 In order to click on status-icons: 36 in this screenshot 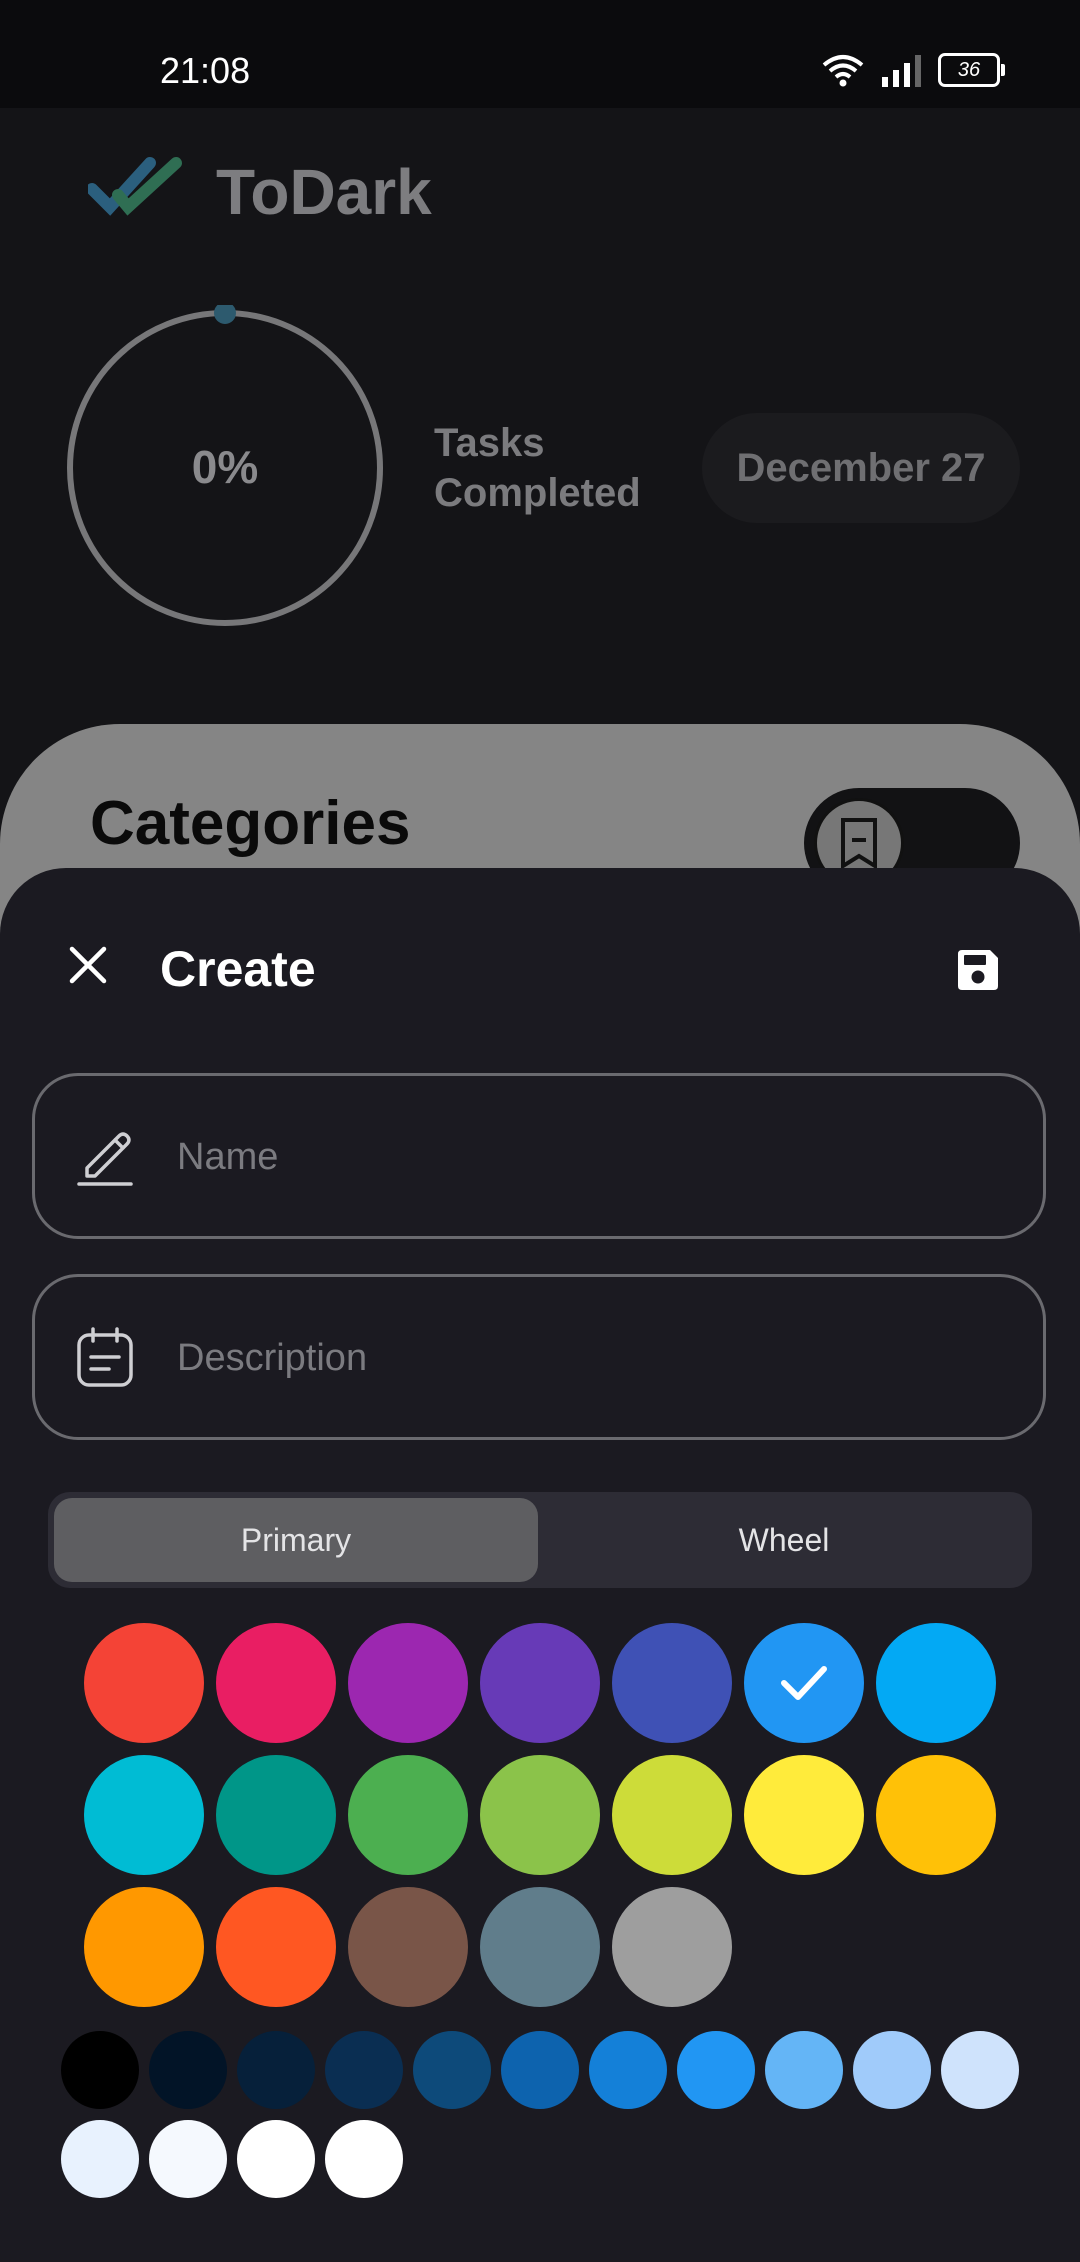, I will do `click(912, 70)`.